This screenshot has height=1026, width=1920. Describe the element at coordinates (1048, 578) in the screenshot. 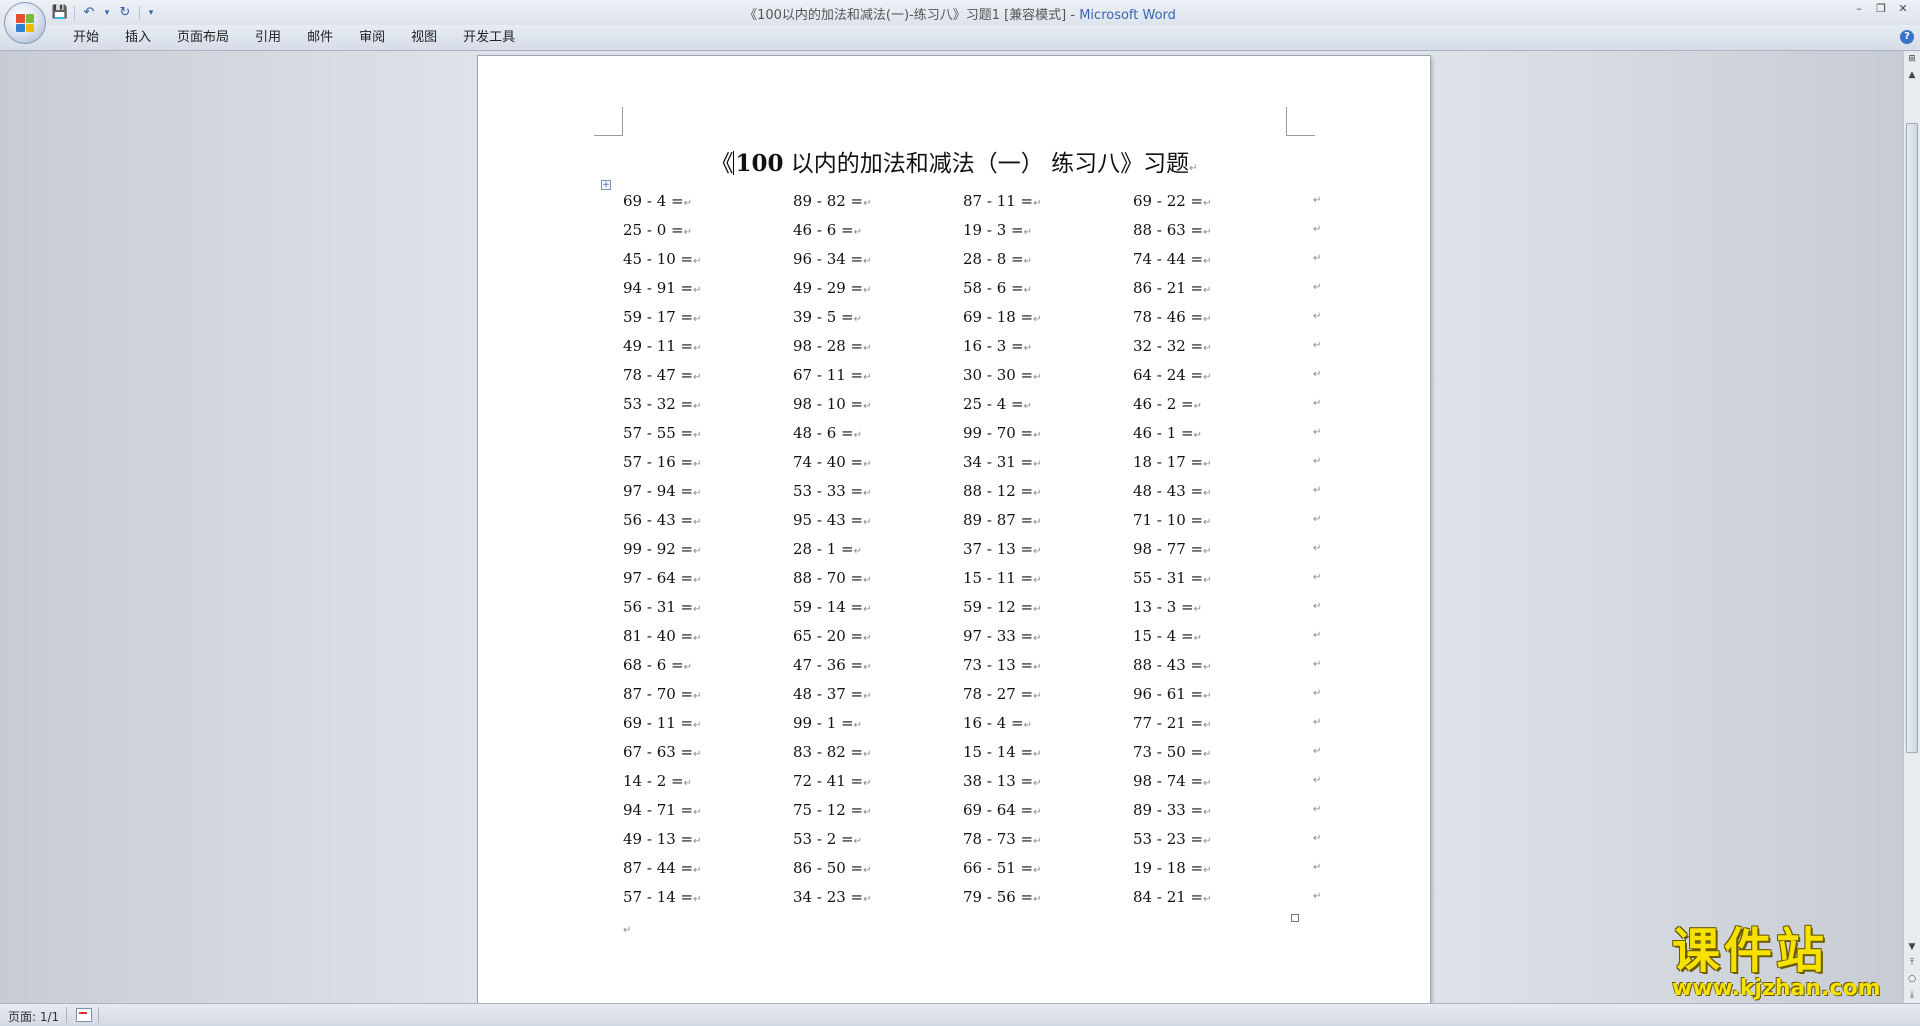

I see `exercise-cell: 15 - 11 =↵` at that location.